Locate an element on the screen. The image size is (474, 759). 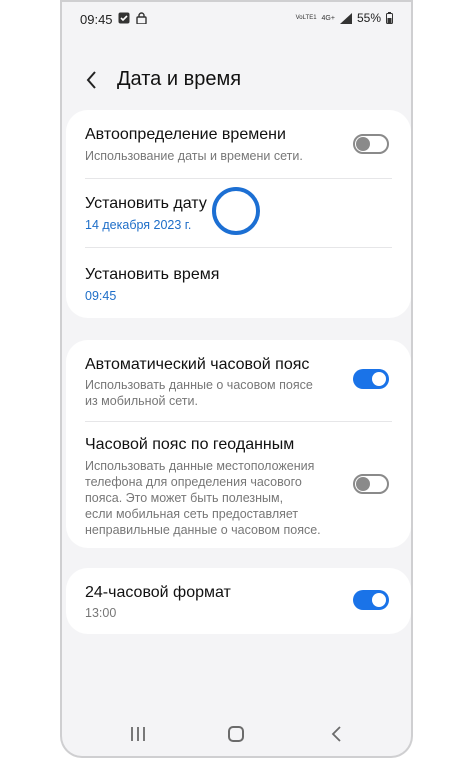
geo-timezone-subtitle-4: если мобильная сеть предоставляет is located at coordinates (192, 514).